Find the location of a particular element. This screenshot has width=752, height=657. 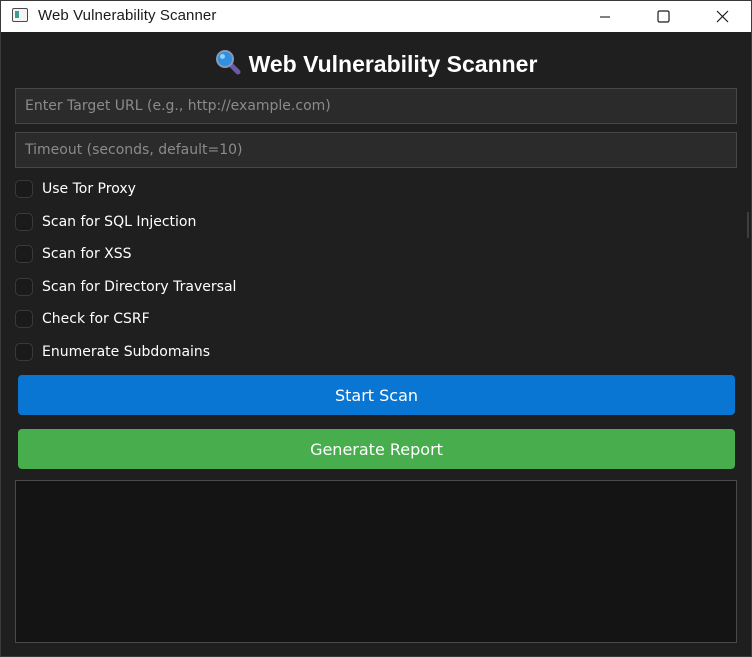

xss-checkbox: Scan for XSS is located at coordinates (73, 254).